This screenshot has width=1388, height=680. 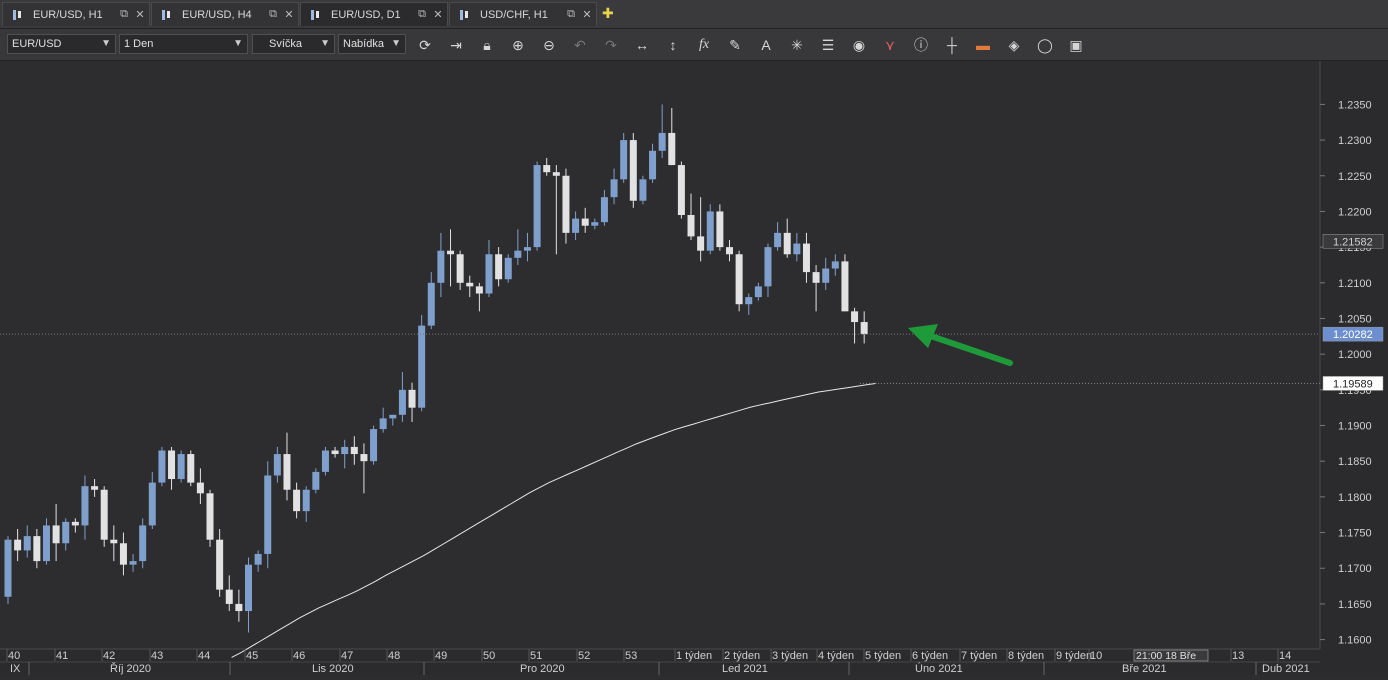 What do you see at coordinates (76, 14) in the screenshot?
I see `tab-eurusd-h1: EUR/USD, H1 ⧉ ✕` at bounding box center [76, 14].